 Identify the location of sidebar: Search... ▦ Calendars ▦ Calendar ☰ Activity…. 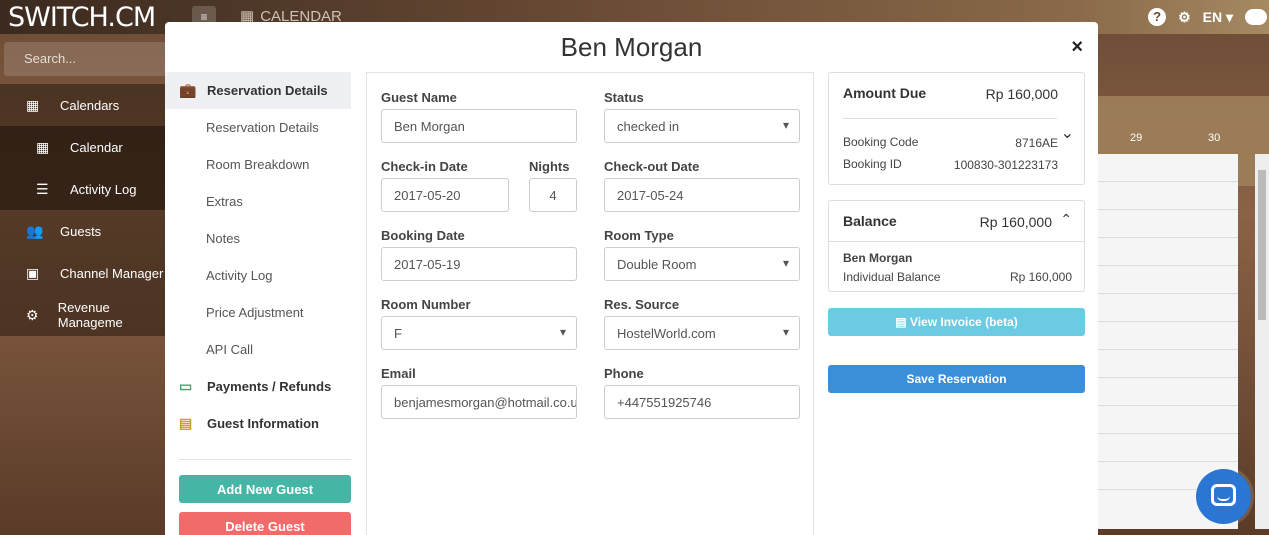
(83, 186).